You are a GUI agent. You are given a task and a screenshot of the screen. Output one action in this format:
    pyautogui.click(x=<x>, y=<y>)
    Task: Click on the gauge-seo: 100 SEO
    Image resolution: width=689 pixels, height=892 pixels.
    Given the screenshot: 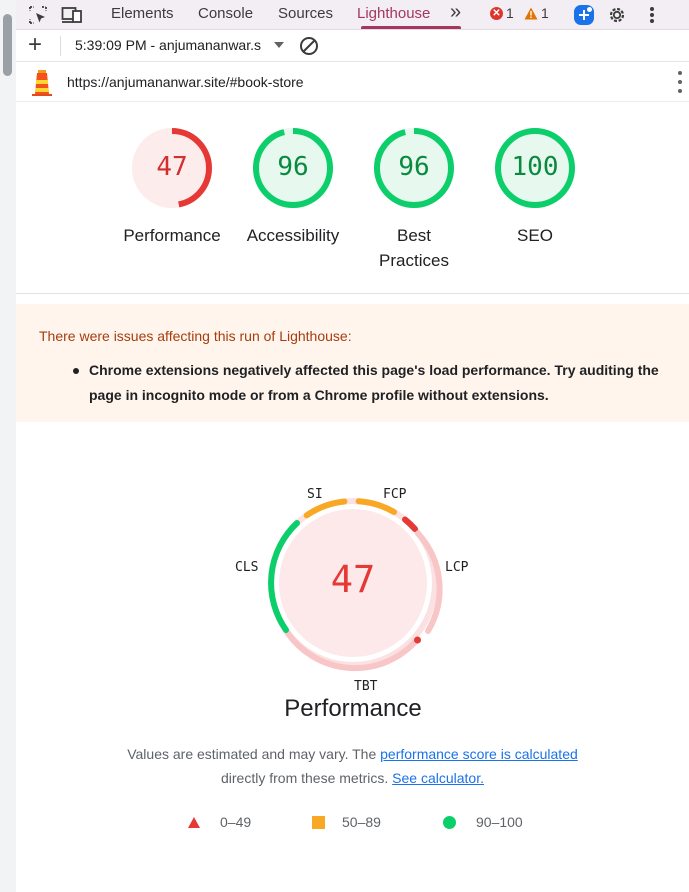 What is the action you would take?
    pyautogui.click(x=535, y=187)
    